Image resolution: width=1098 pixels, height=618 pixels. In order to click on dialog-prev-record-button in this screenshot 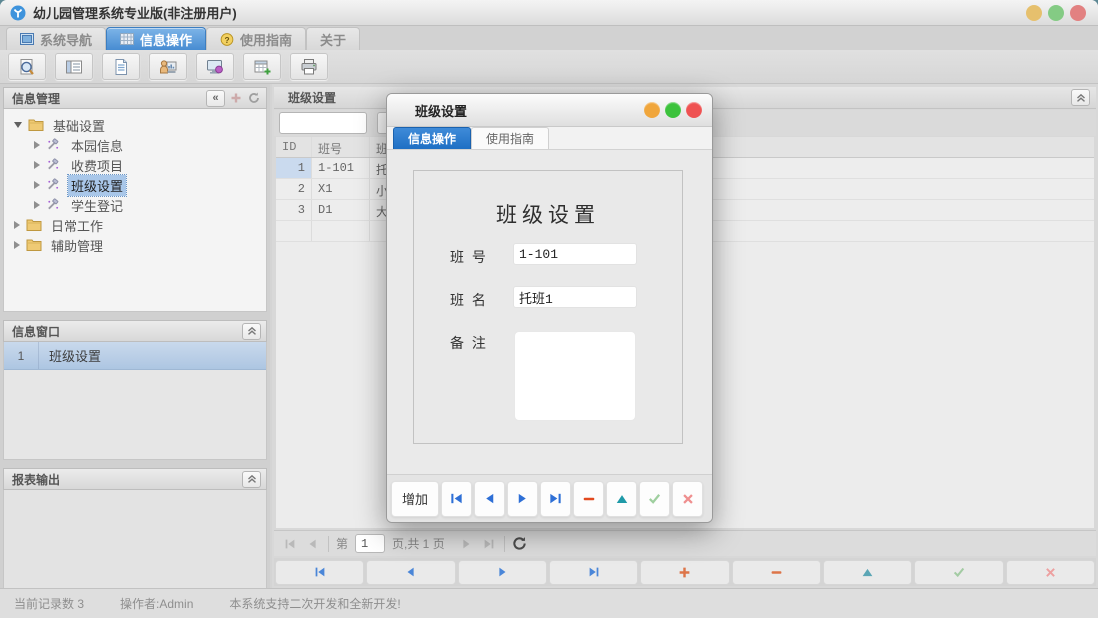, I will do `click(489, 498)`.